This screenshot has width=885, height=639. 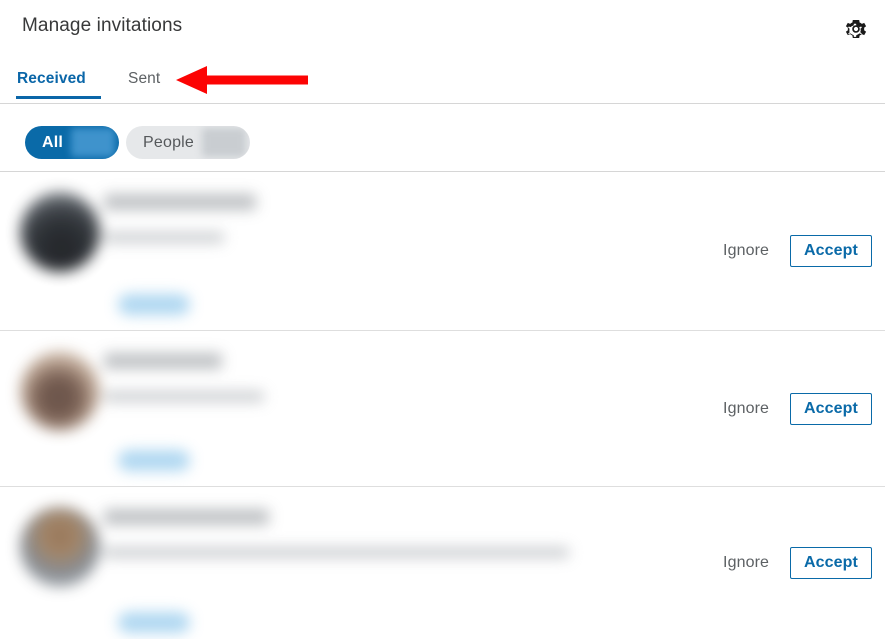 I want to click on filter-pill-people-label: People, so click(x=169, y=142).